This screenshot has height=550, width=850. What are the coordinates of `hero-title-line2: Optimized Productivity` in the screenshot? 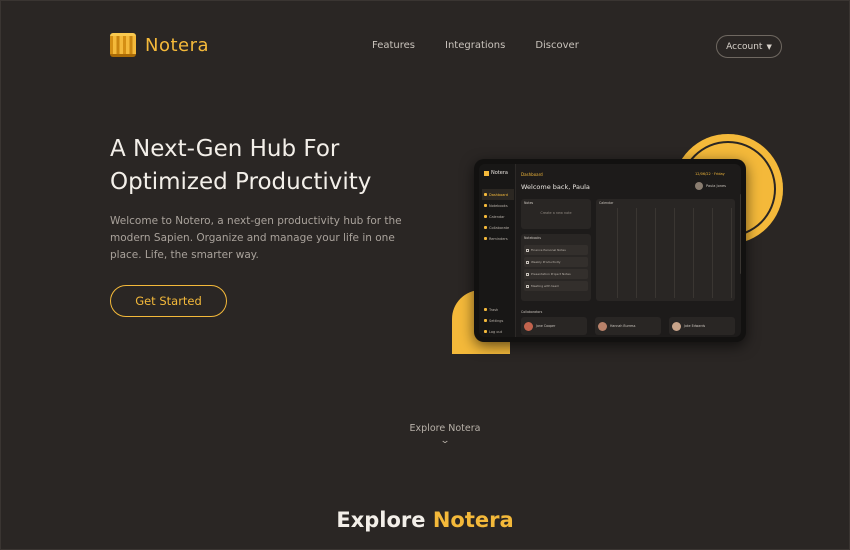 It's located at (241, 182).